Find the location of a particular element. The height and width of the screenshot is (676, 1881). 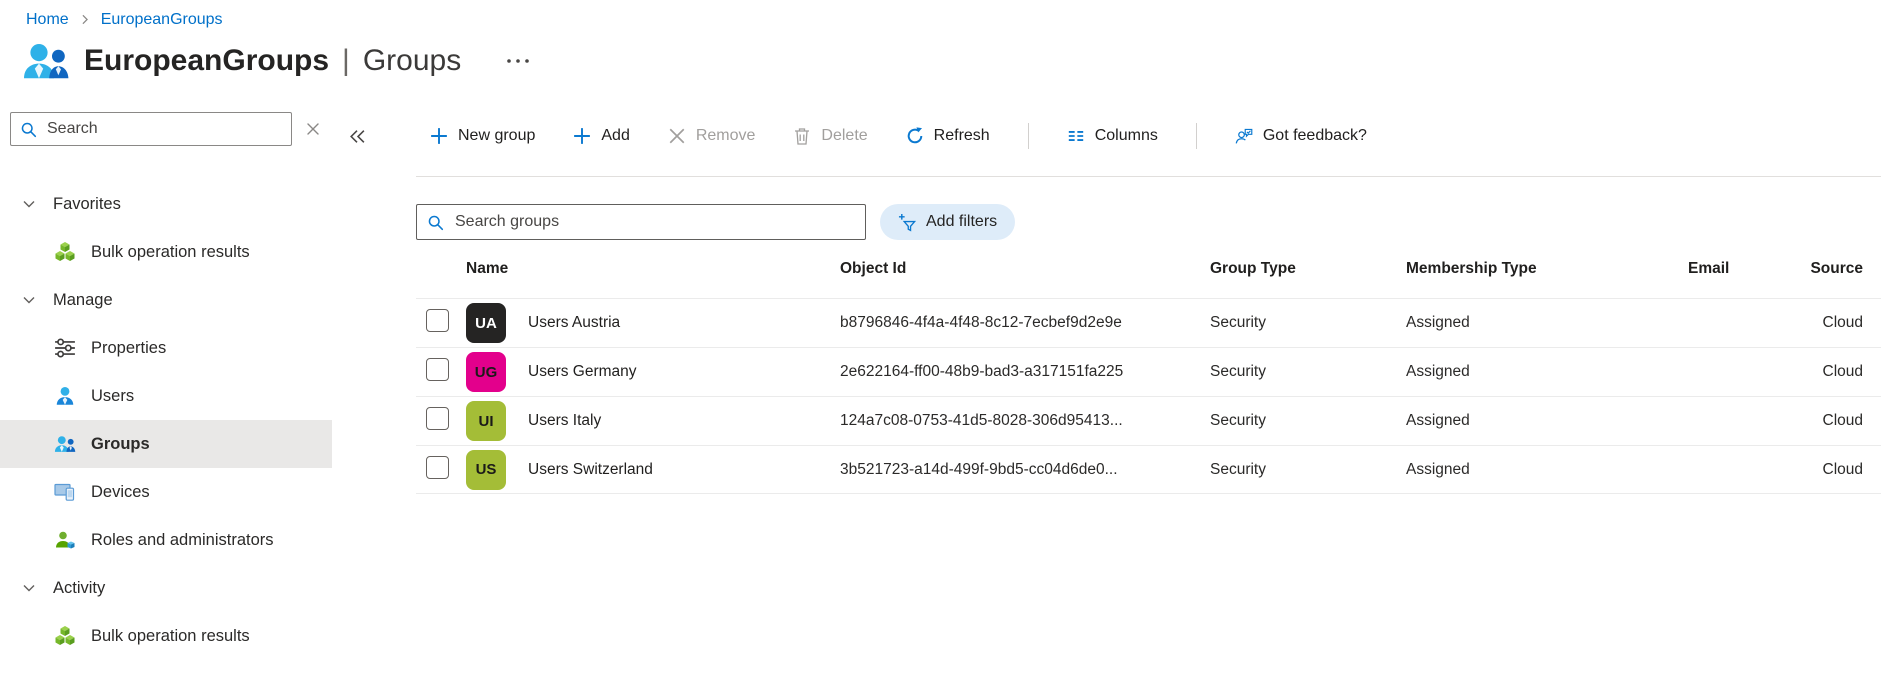

toolbar-button-remove: Remove is located at coordinates (712, 136).